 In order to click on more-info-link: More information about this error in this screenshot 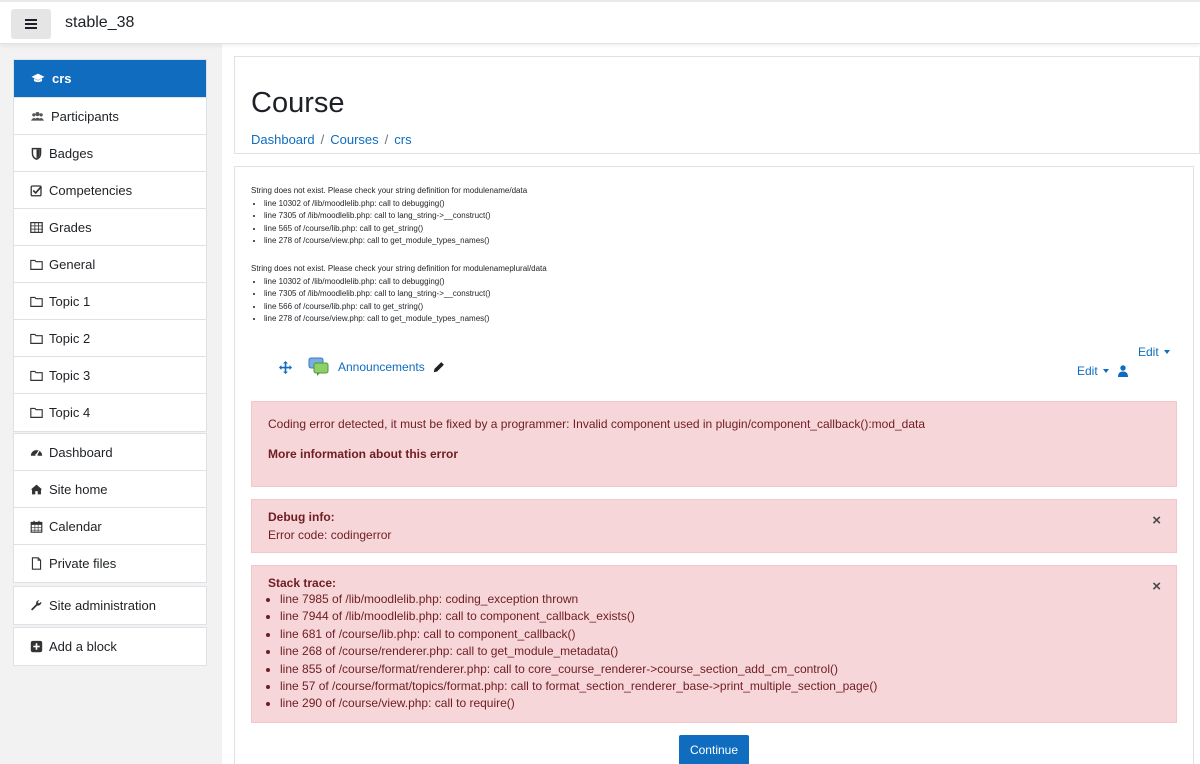, I will do `click(363, 454)`.